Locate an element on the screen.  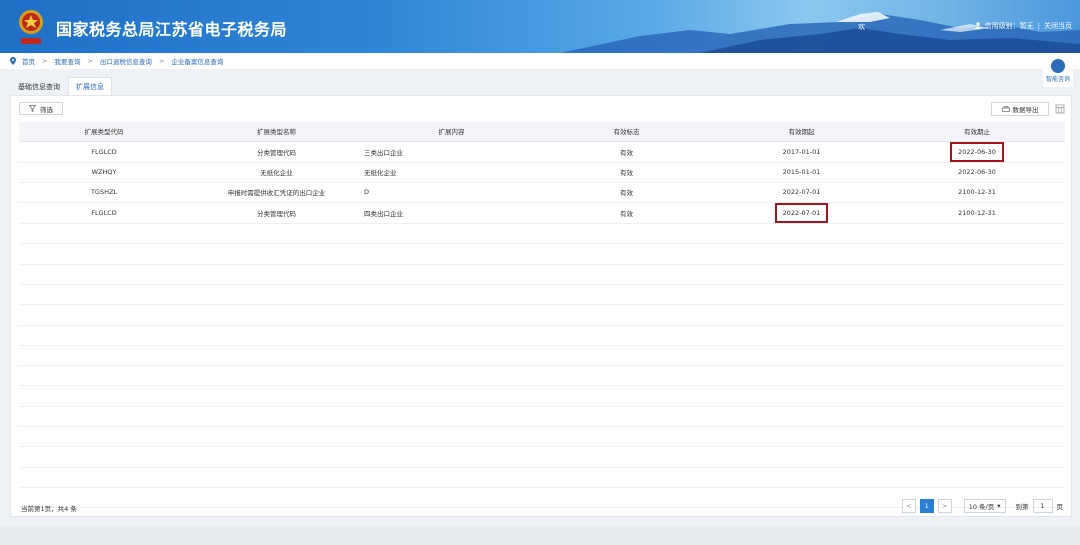
filter-button: 筛选 is located at coordinates (41, 108).